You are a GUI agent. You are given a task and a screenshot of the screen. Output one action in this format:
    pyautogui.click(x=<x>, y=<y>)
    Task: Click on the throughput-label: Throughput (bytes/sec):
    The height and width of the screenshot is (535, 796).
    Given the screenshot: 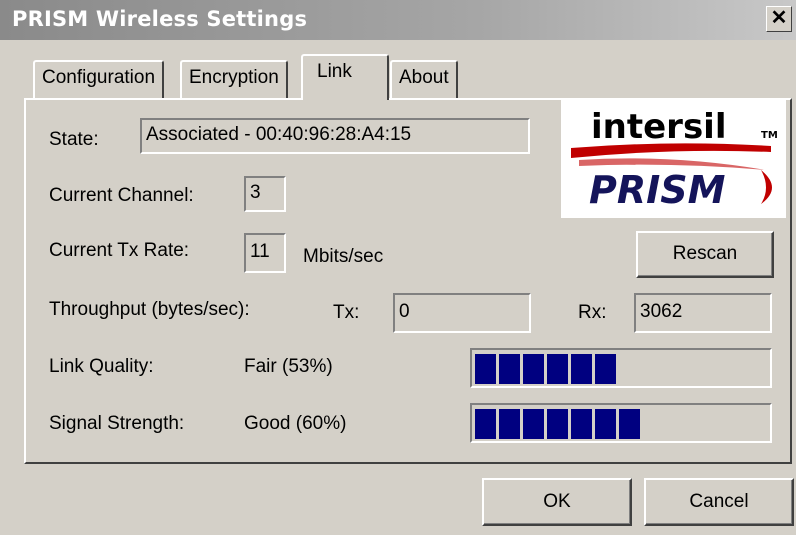 What is the action you would take?
    pyautogui.click(x=149, y=309)
    